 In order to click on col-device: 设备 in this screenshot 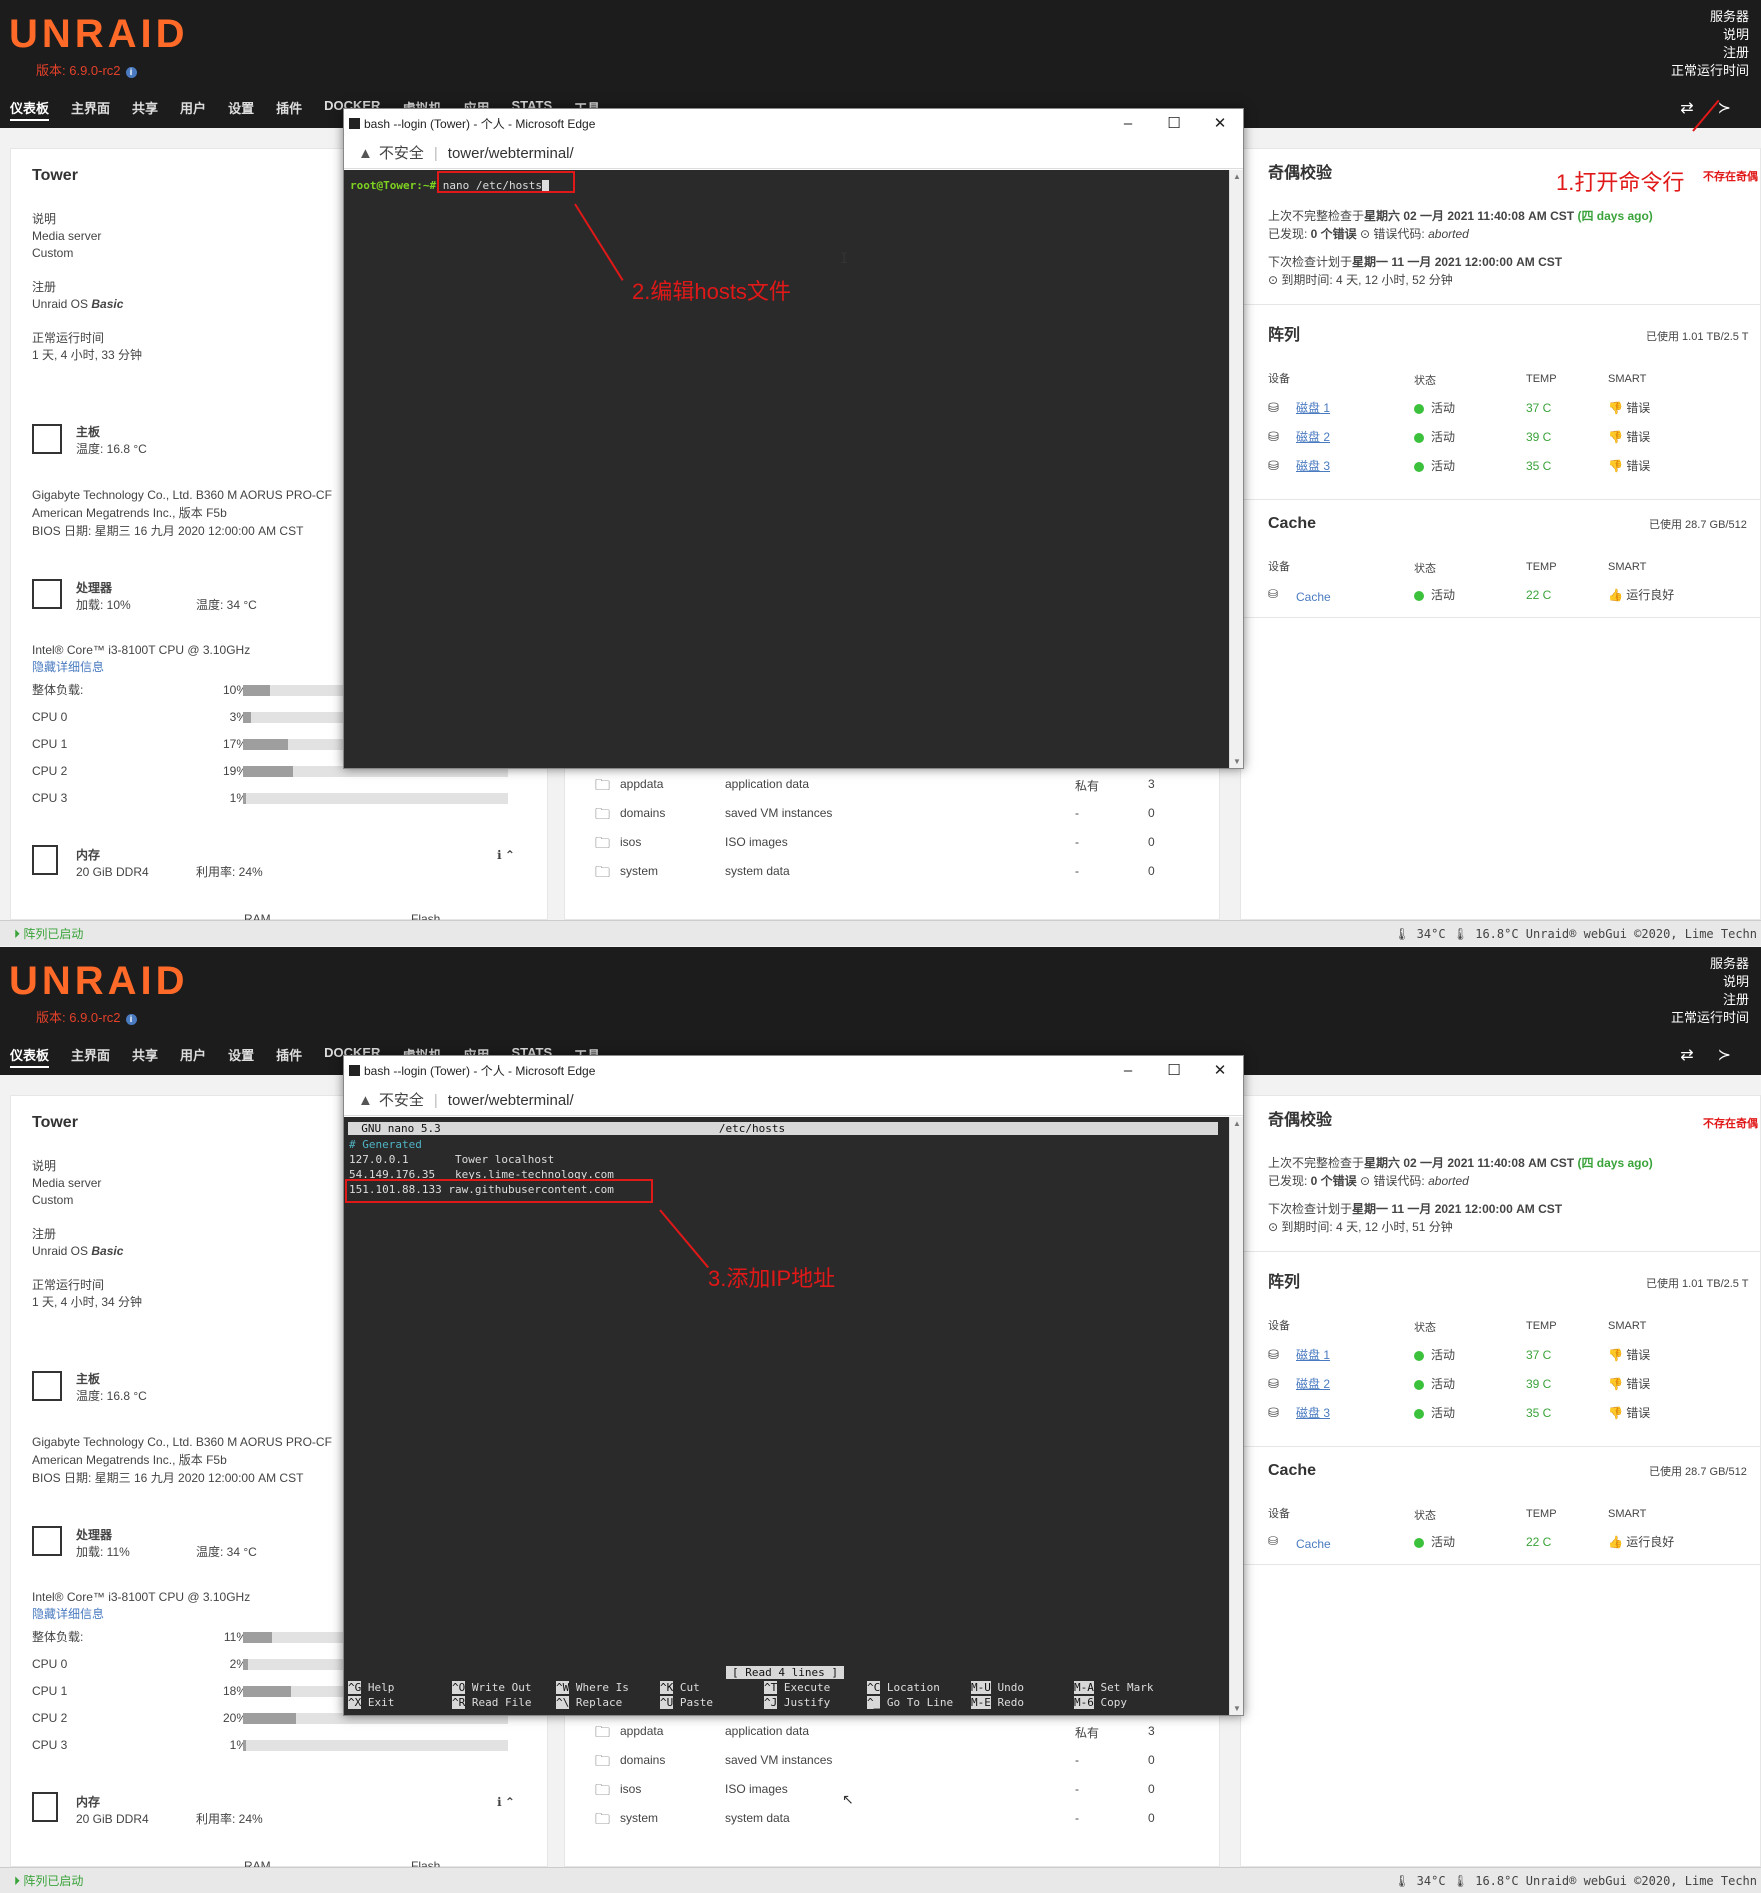, I will do `click(1279, 1514)`.